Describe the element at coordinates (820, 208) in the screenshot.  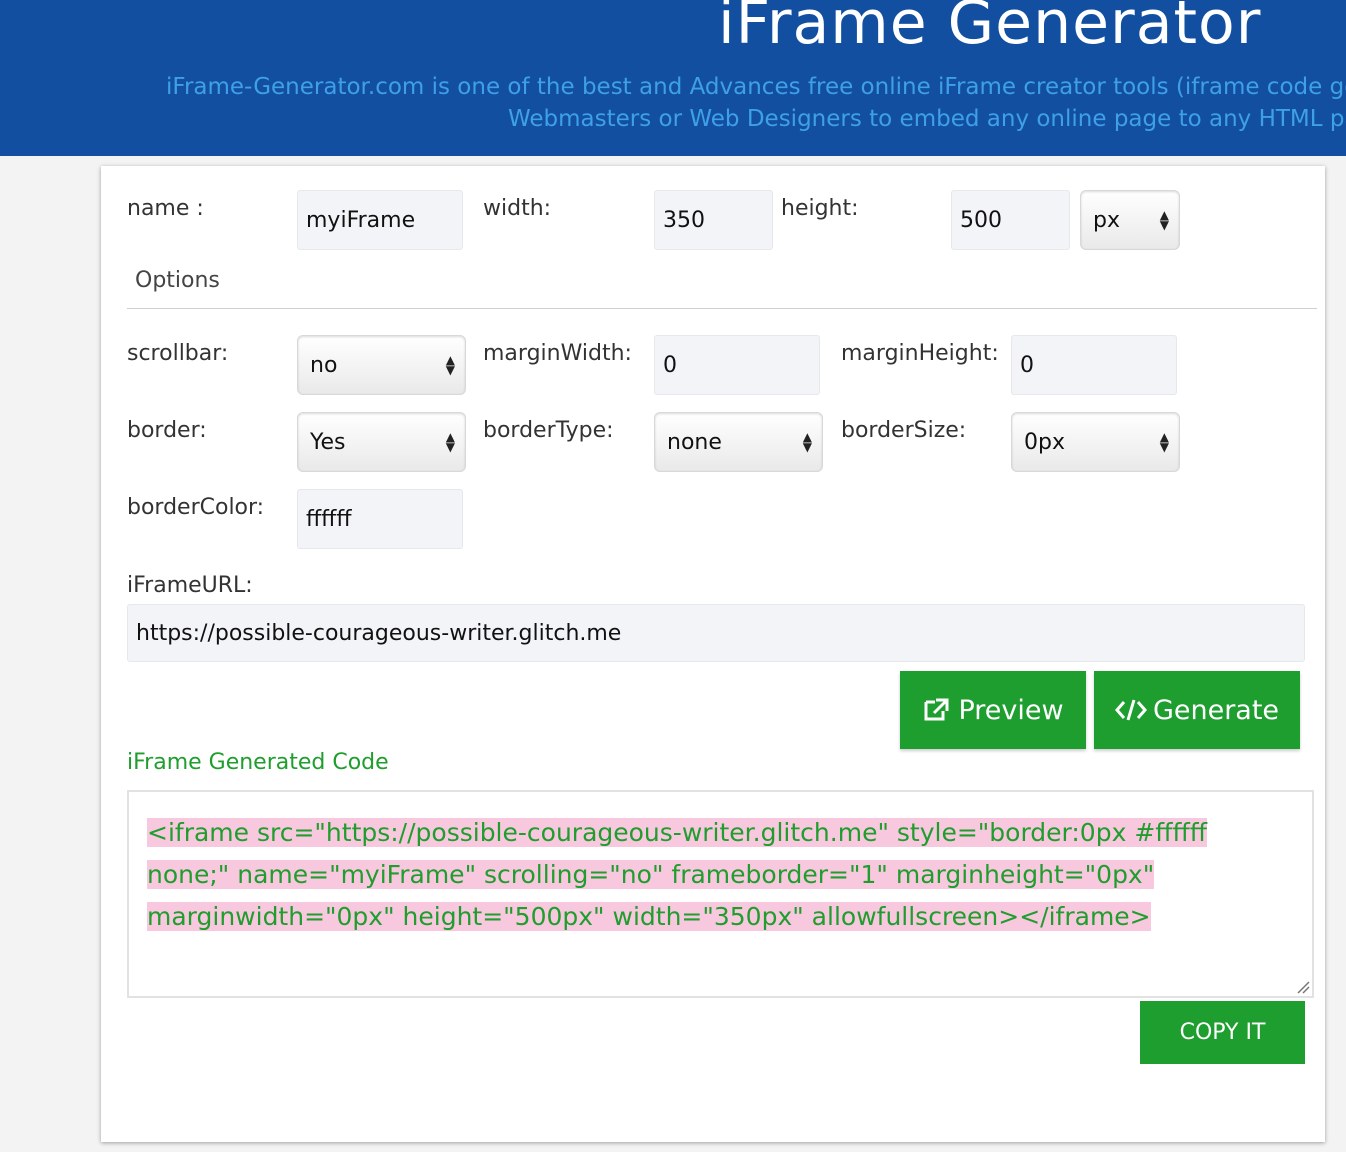
I see `height-label: height:` at that location.